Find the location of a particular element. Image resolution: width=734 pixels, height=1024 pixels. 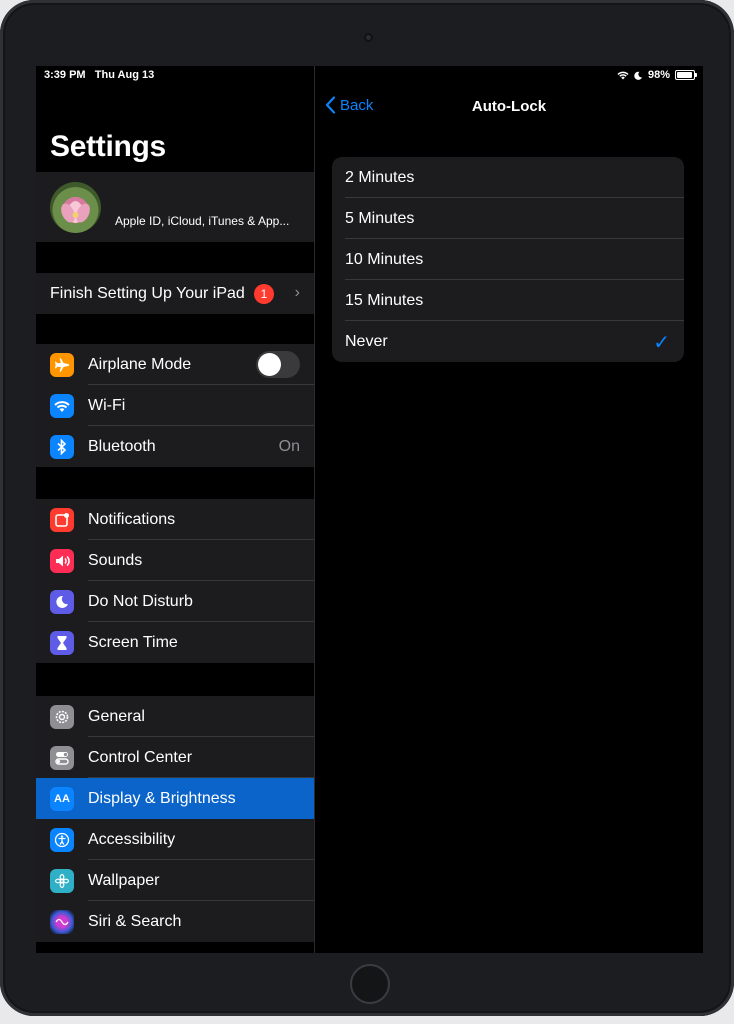

notification-badge: 1 is located at coordinates (264, 294).